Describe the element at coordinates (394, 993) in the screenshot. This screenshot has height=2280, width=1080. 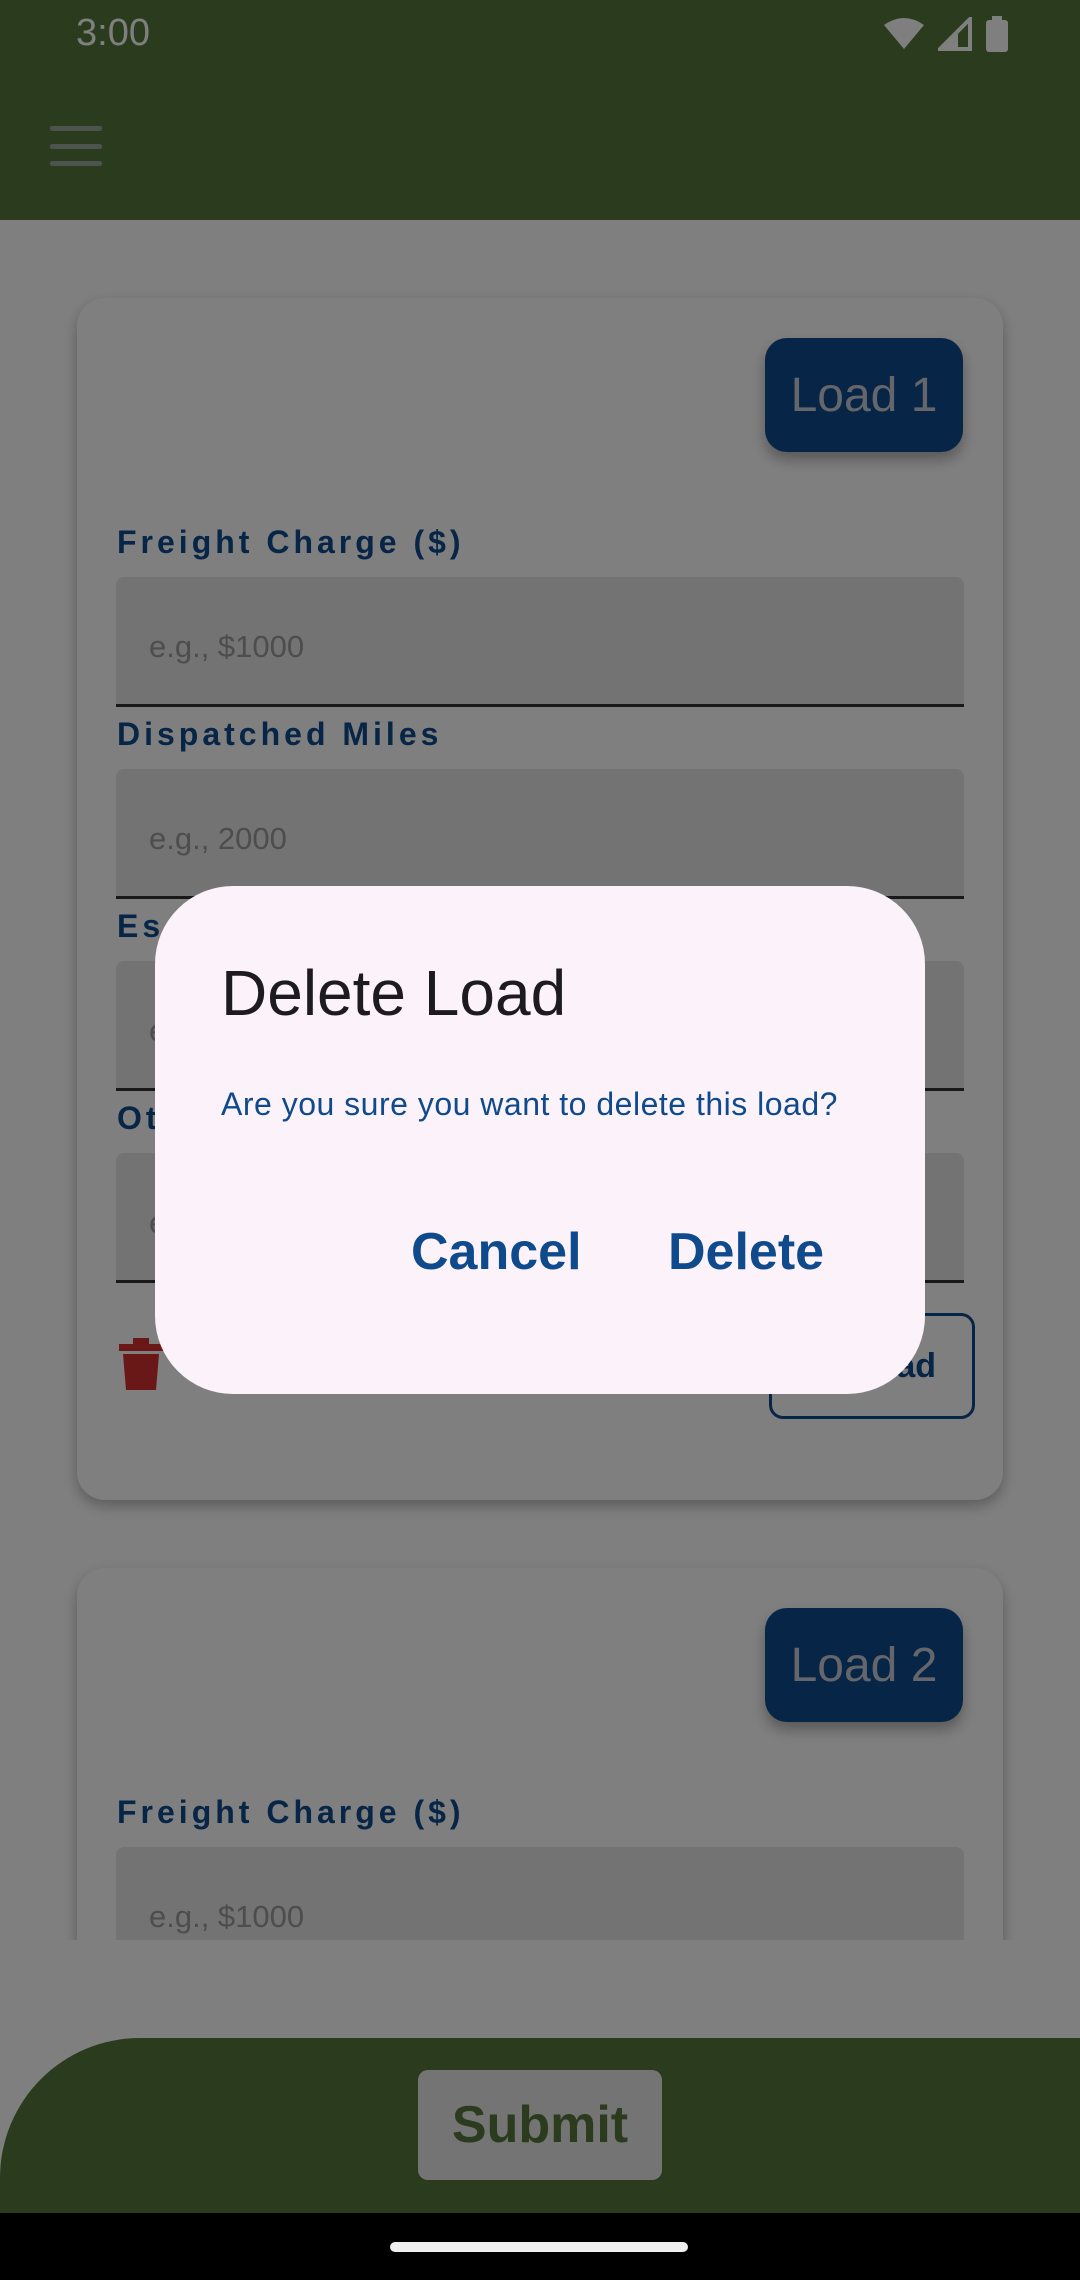
I see `dialog-title: Delete Load` at that location.